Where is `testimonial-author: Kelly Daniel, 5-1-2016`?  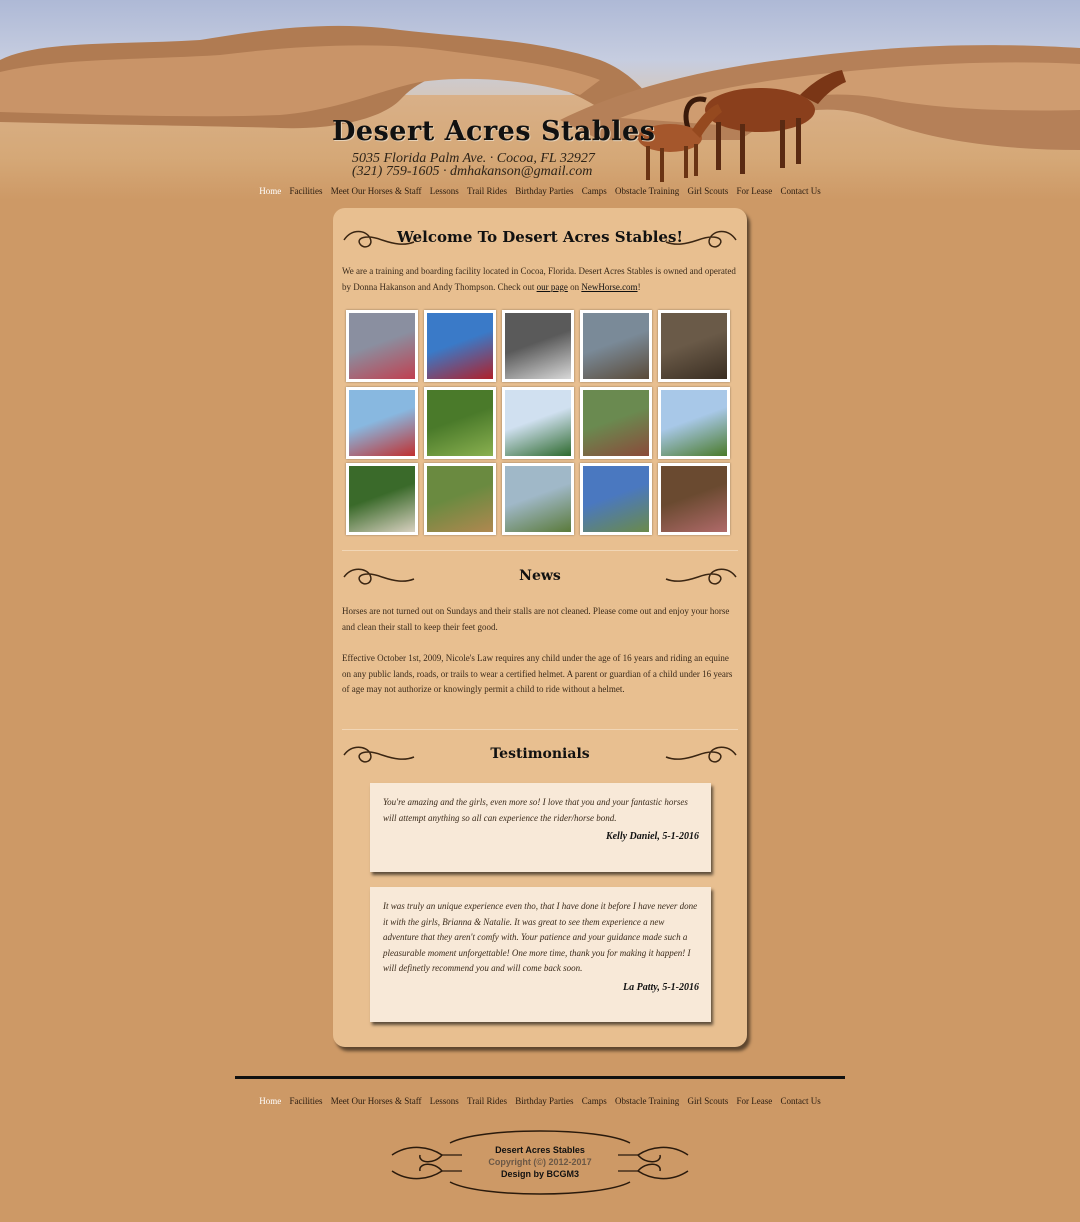 testimonial-author: Kelly Daniel, 5-1-2016 is located at coordinates (652, 836).